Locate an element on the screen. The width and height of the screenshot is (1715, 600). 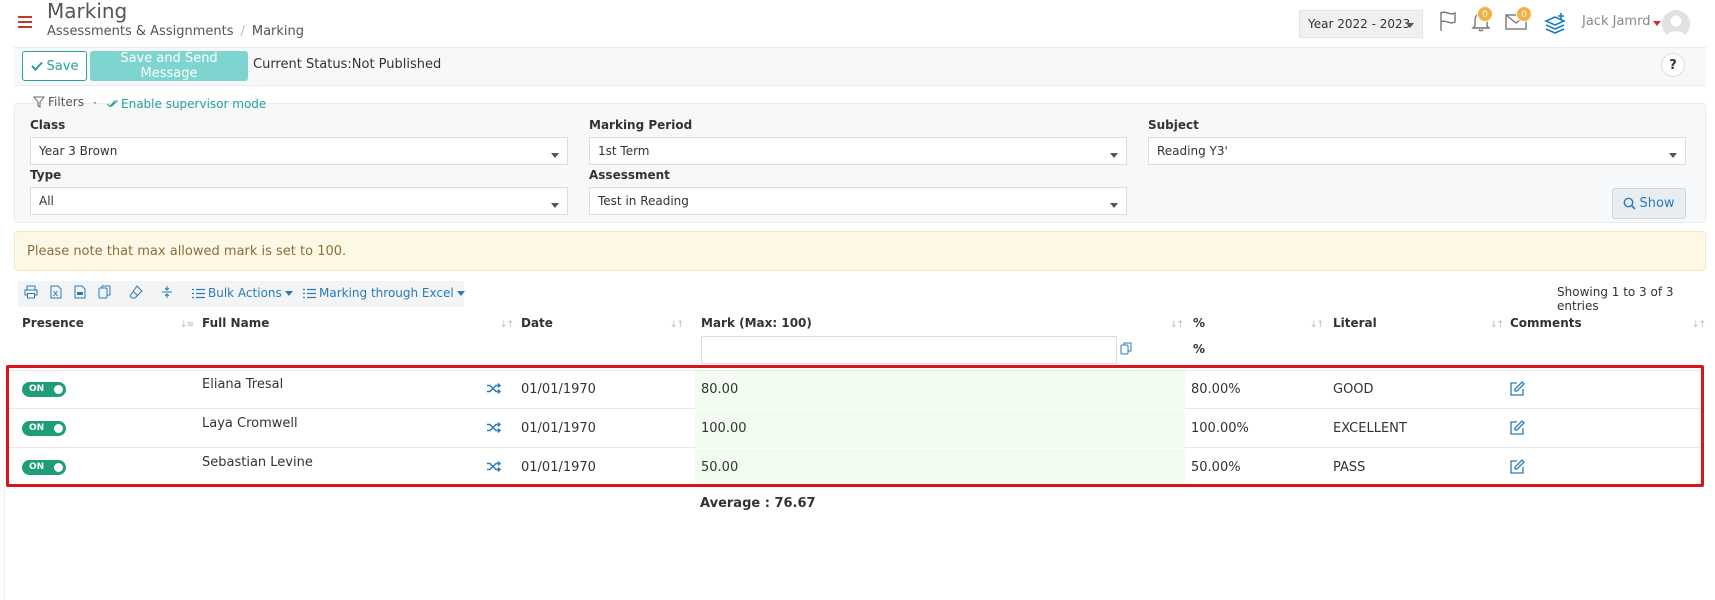
flag-icon is located at coordinates (1448, 21).